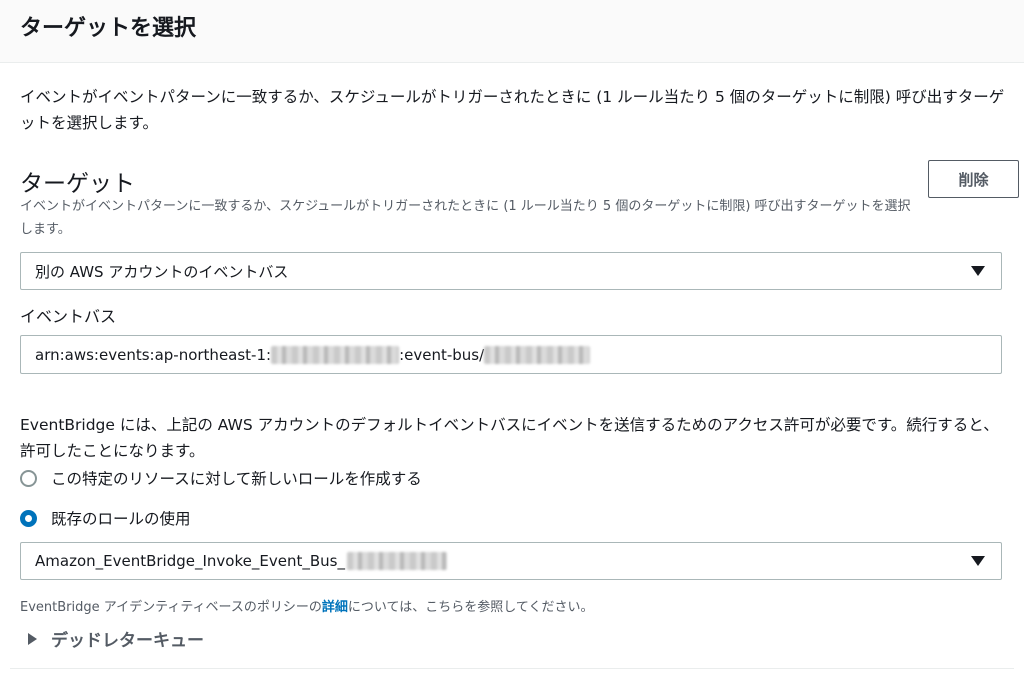  I want to click on radio-use-existing-role: 既存のロールの使用, so click(105, 518).